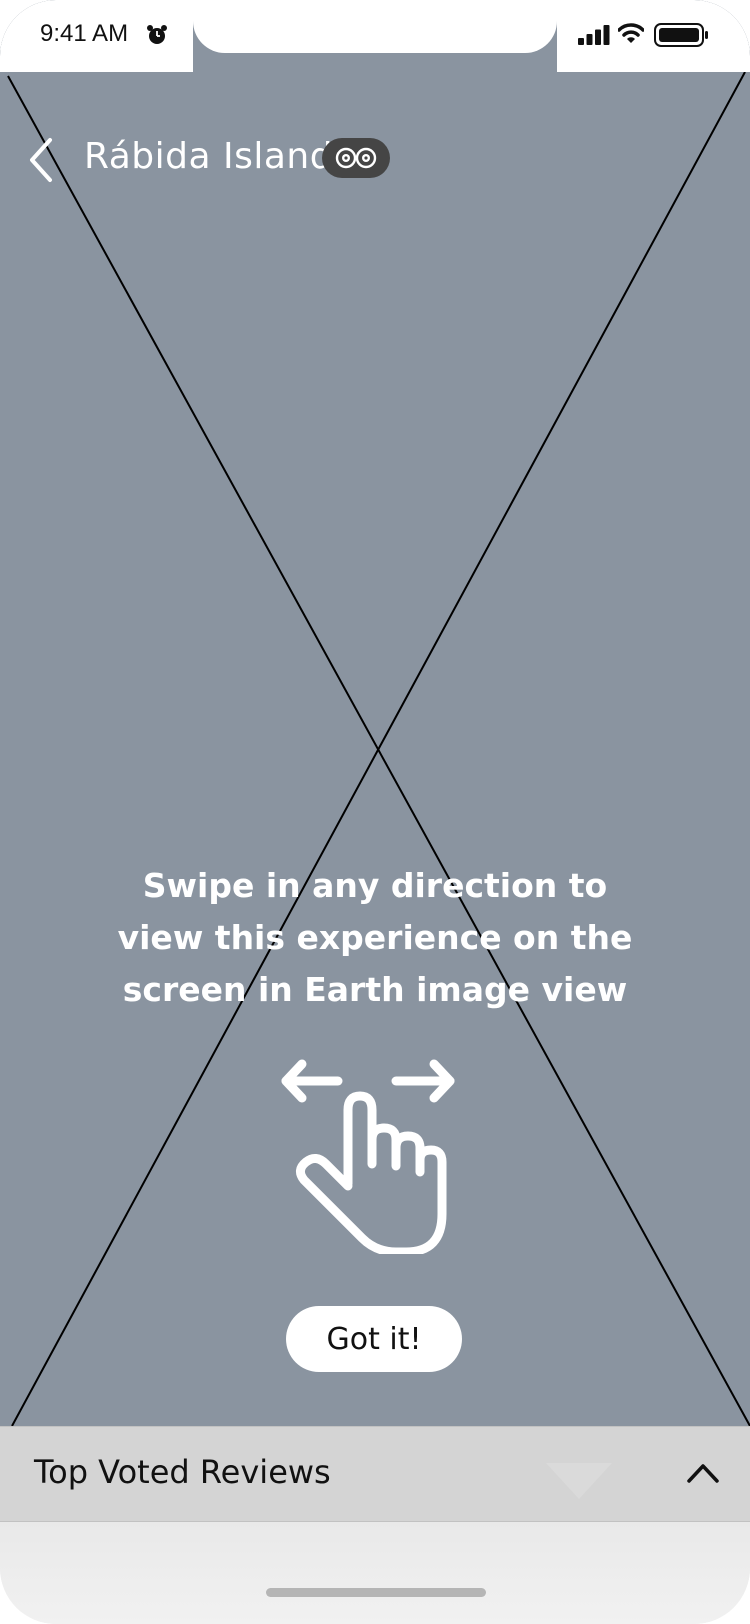 The width and height of the screenshot is (750, 1624). I want to click on cellular-signal-icon, so click(594, 35).